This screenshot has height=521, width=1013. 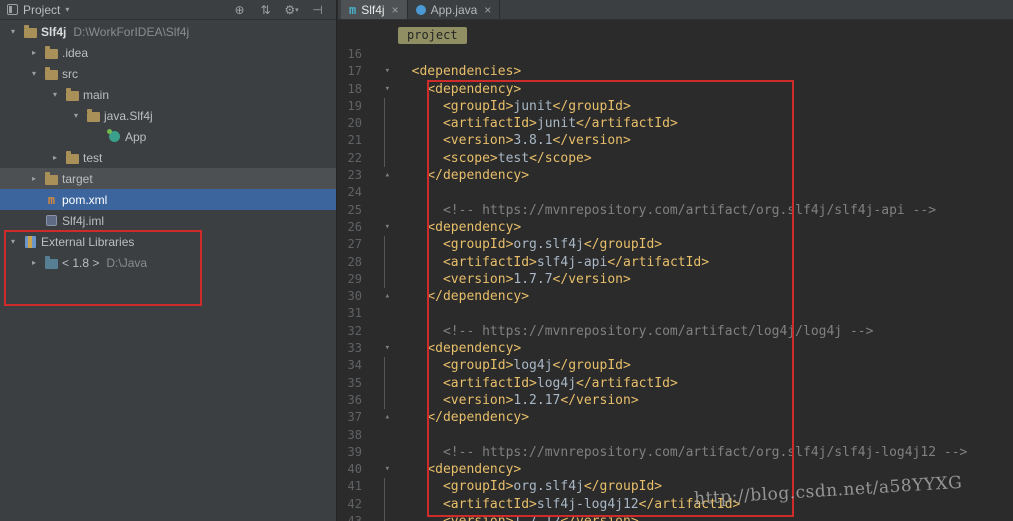 What do you see at coordinates (459, 349) in the screenshot?
I see `code-text: <dependency>` at bounding box center [459, 349].